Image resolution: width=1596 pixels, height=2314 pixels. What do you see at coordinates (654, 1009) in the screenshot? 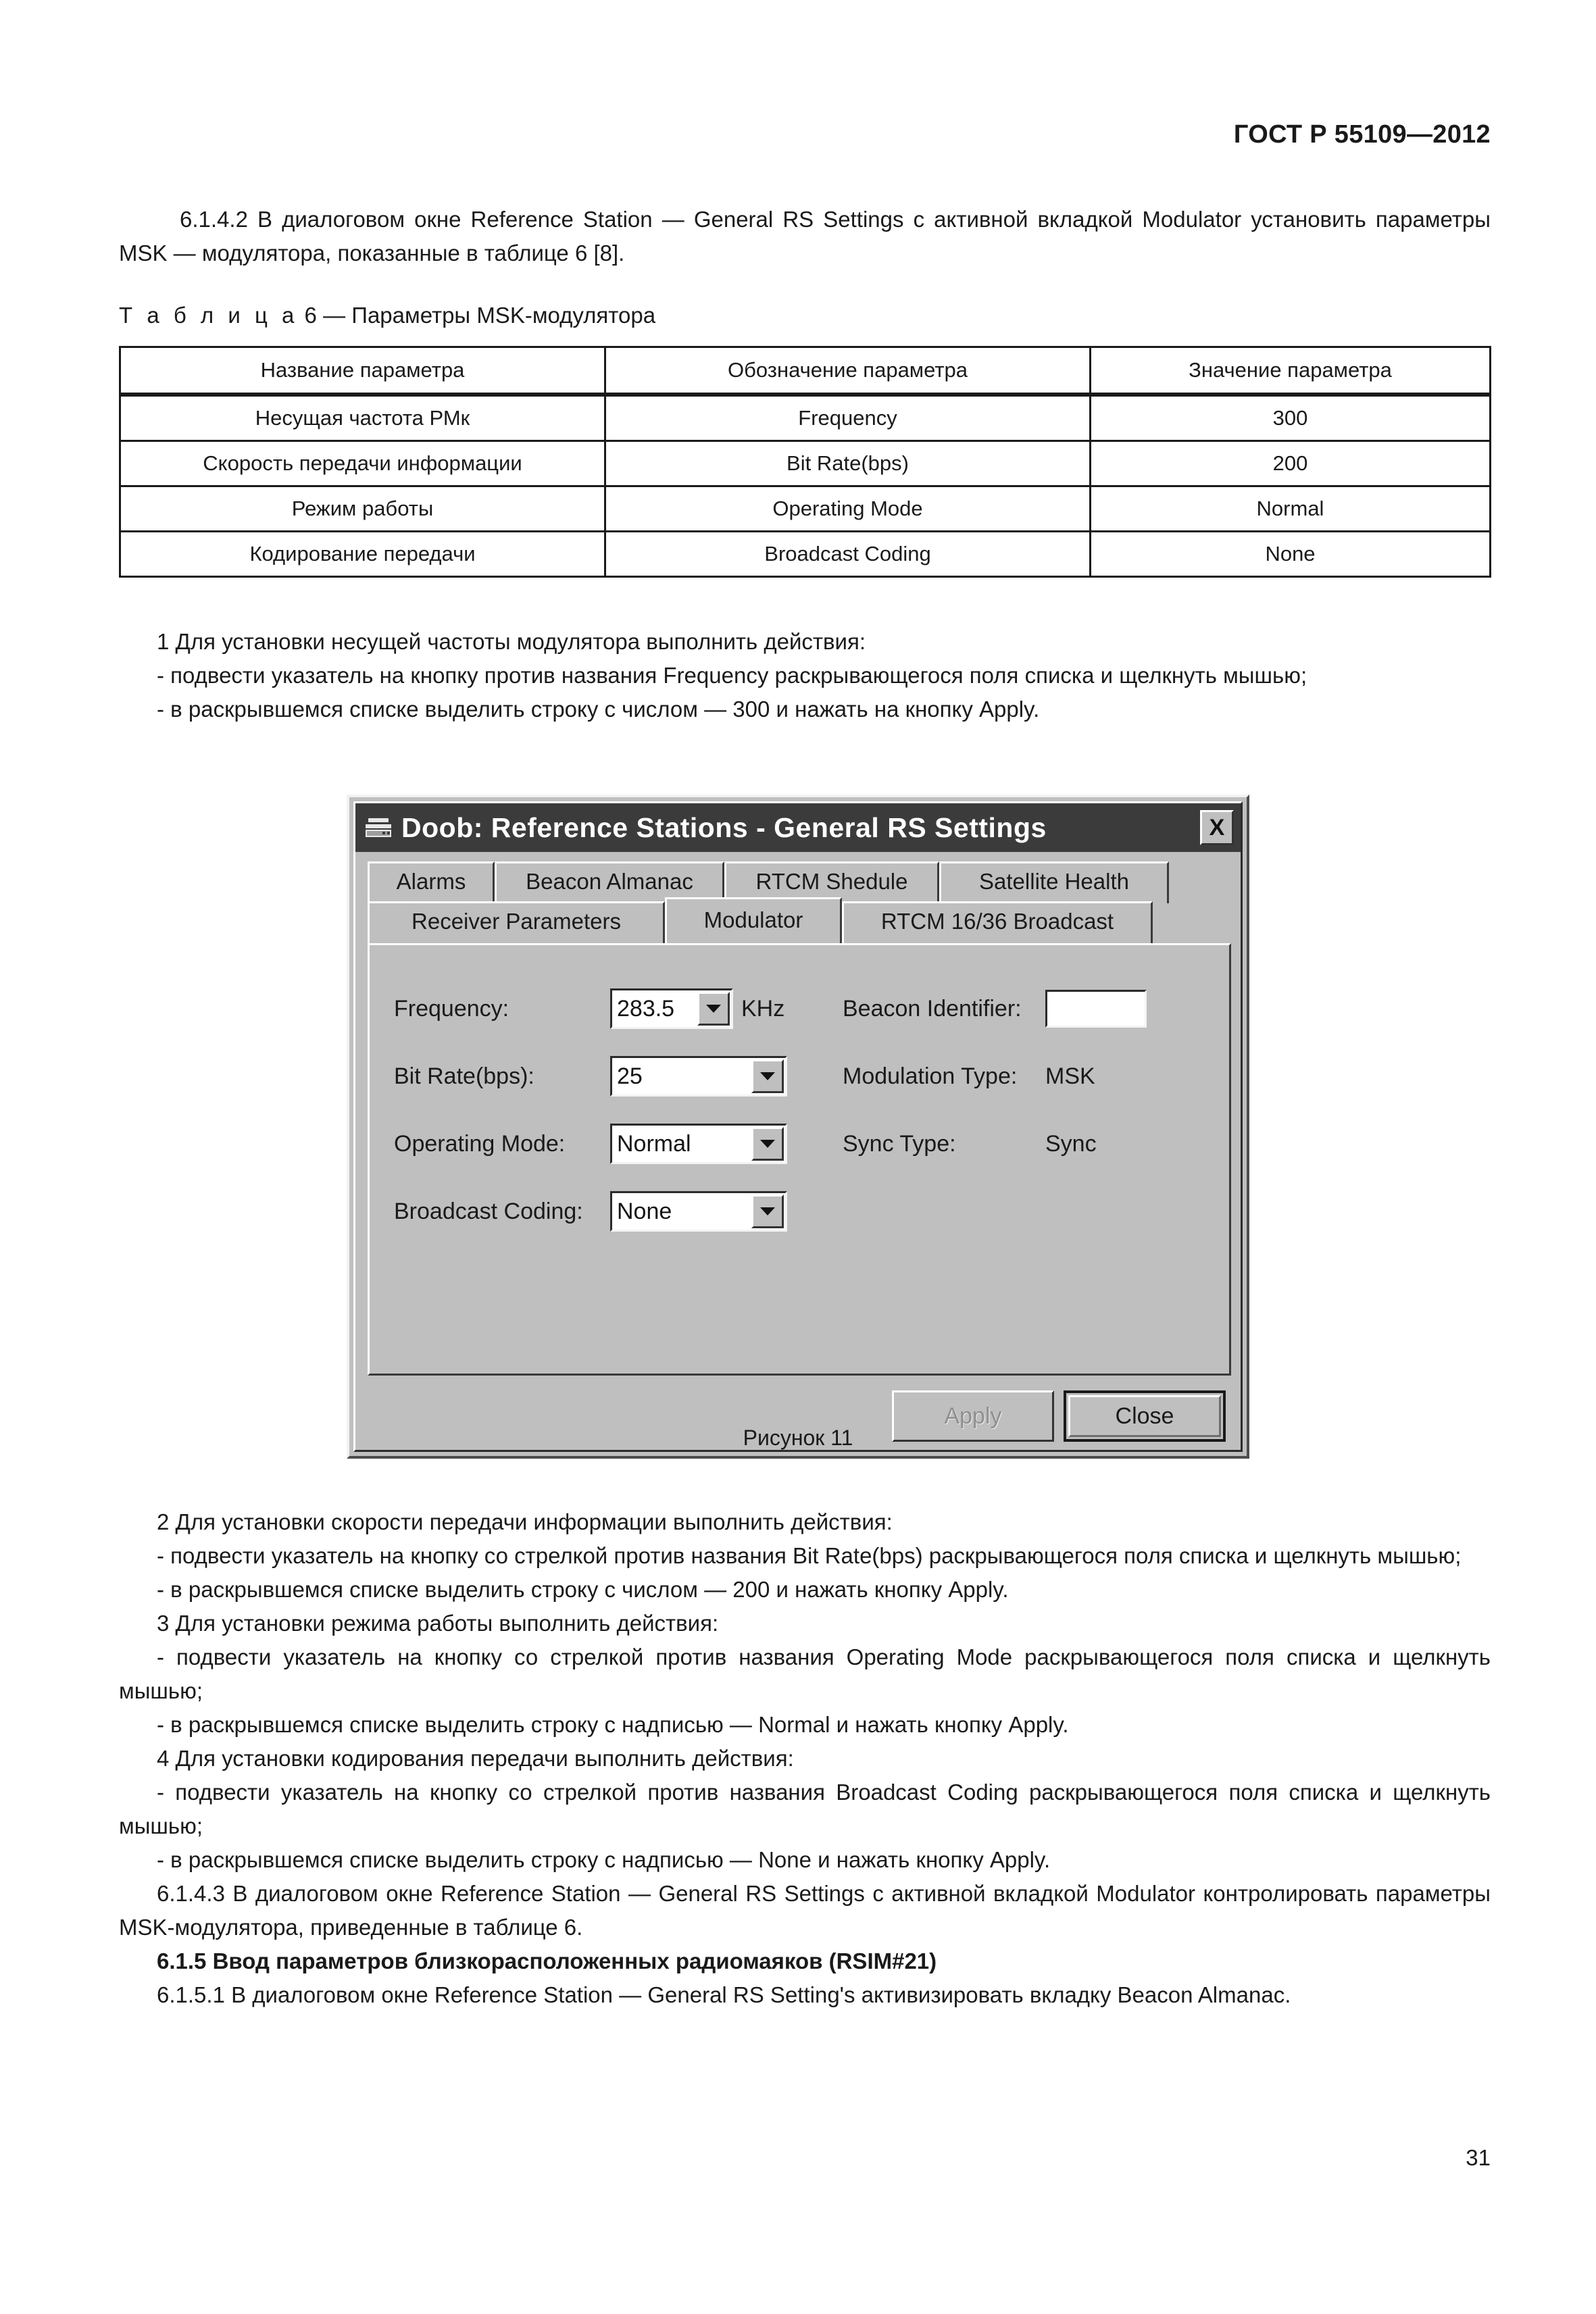
I see `frequency-value: 283.5` at bounding box center [654, 1009].